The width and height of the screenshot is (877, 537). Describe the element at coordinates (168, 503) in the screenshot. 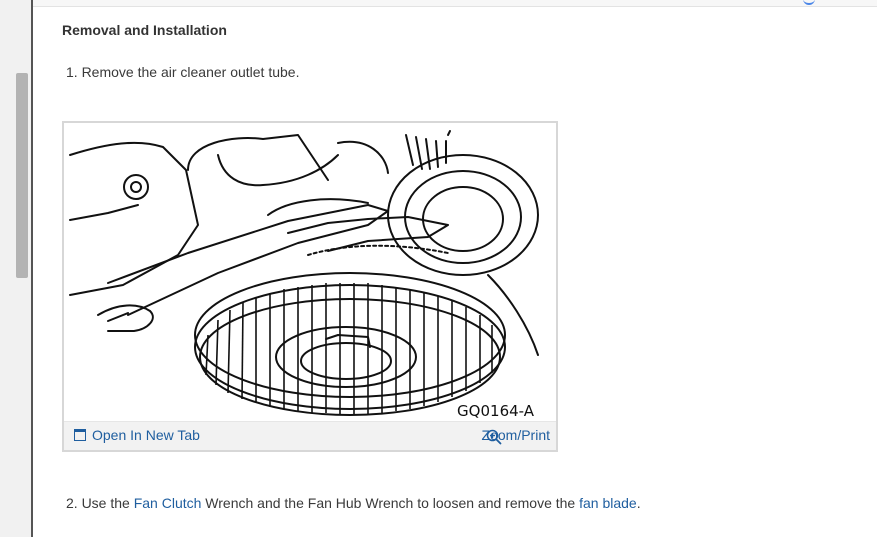

I see `fan-clutch-link: Fan Clutch` at that location.